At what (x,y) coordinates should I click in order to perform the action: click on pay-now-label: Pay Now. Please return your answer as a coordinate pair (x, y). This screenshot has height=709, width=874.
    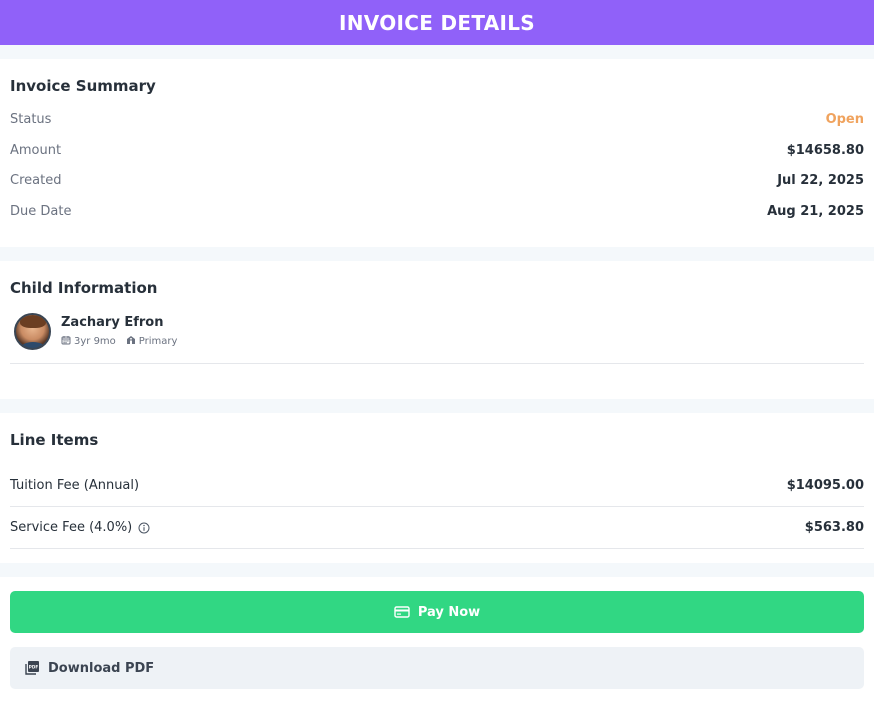
    Looking at the image, I should click on (449, 612).